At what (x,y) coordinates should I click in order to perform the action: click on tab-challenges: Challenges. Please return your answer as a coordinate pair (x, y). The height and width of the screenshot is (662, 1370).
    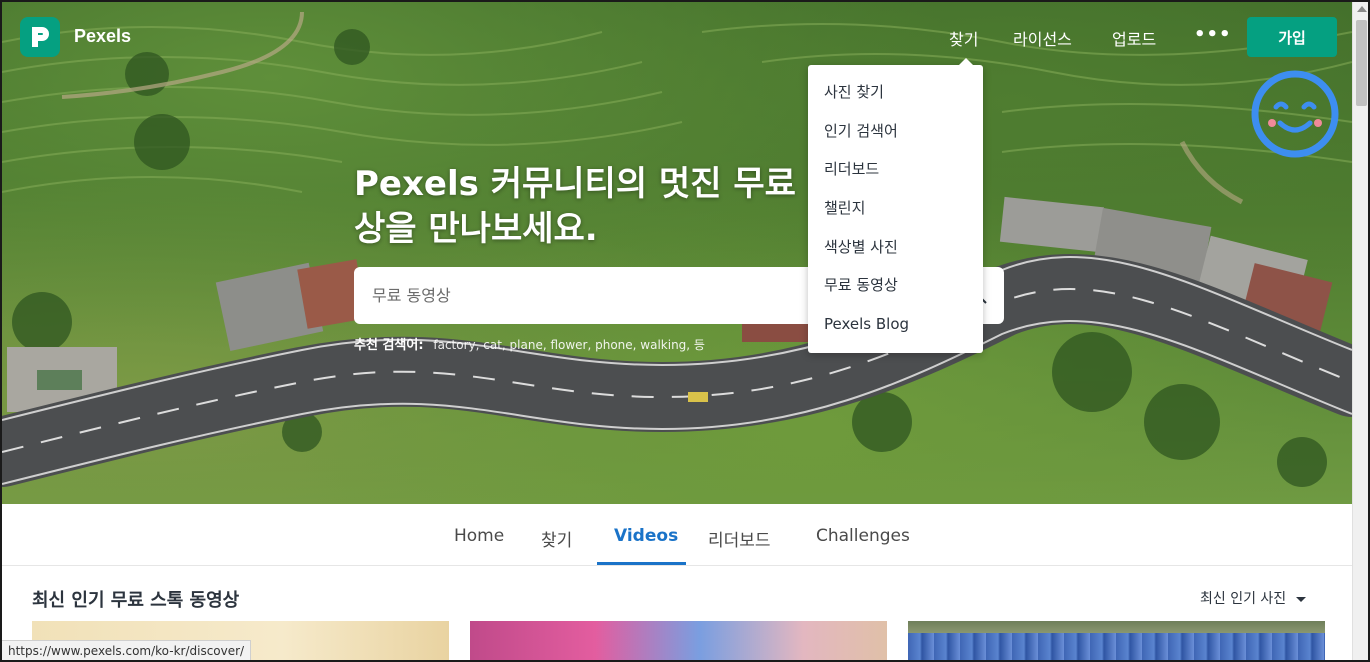
    Looking at the image, I should click on (863, 536).